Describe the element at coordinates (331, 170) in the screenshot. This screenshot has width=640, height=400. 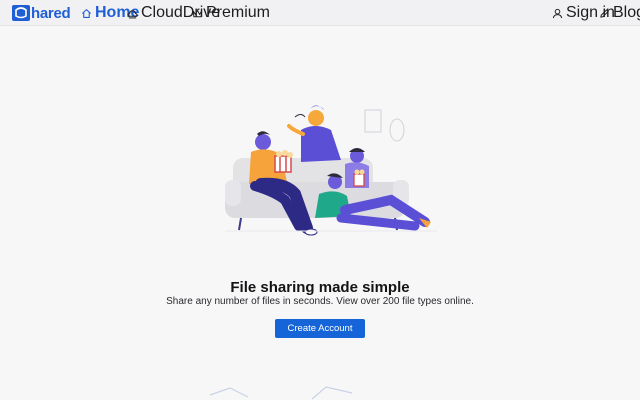
I see `hero-illustration` at that location.